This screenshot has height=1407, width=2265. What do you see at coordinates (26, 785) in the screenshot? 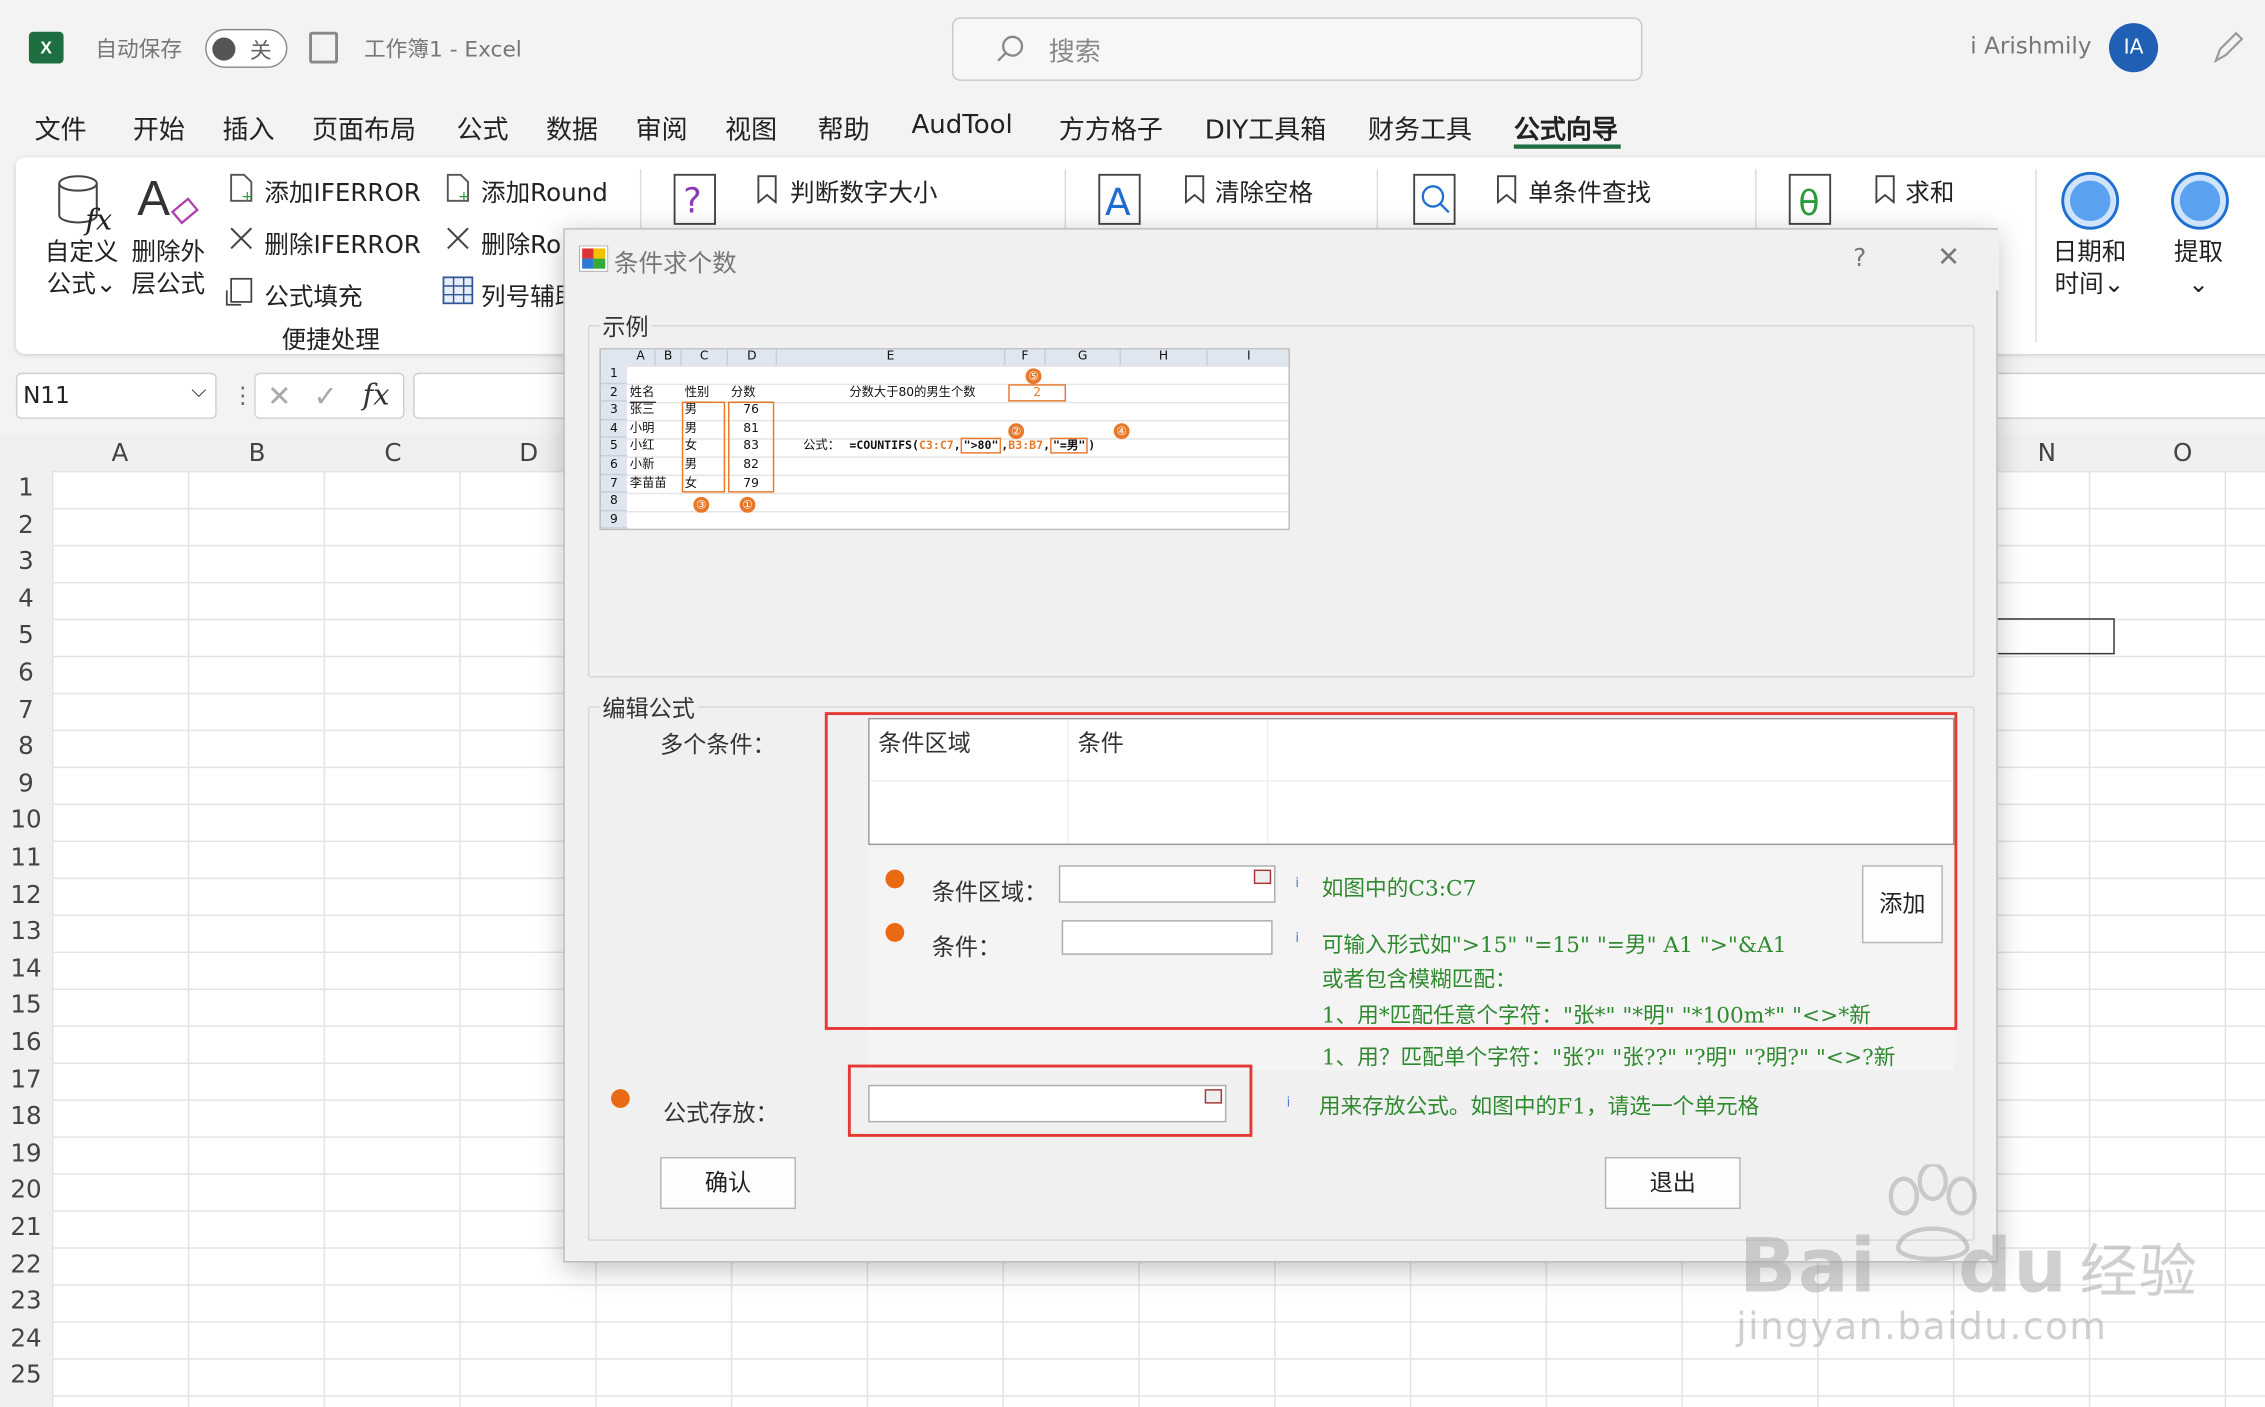
I see `row-header: 9` at bounding box center [26, 785].